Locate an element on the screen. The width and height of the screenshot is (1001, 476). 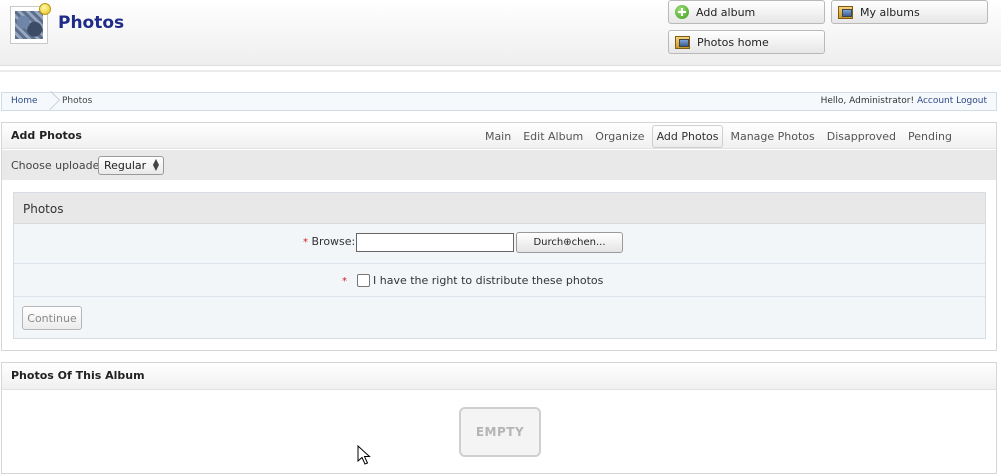
photos-home-button: Photos home is located at coordinates (746, 42).